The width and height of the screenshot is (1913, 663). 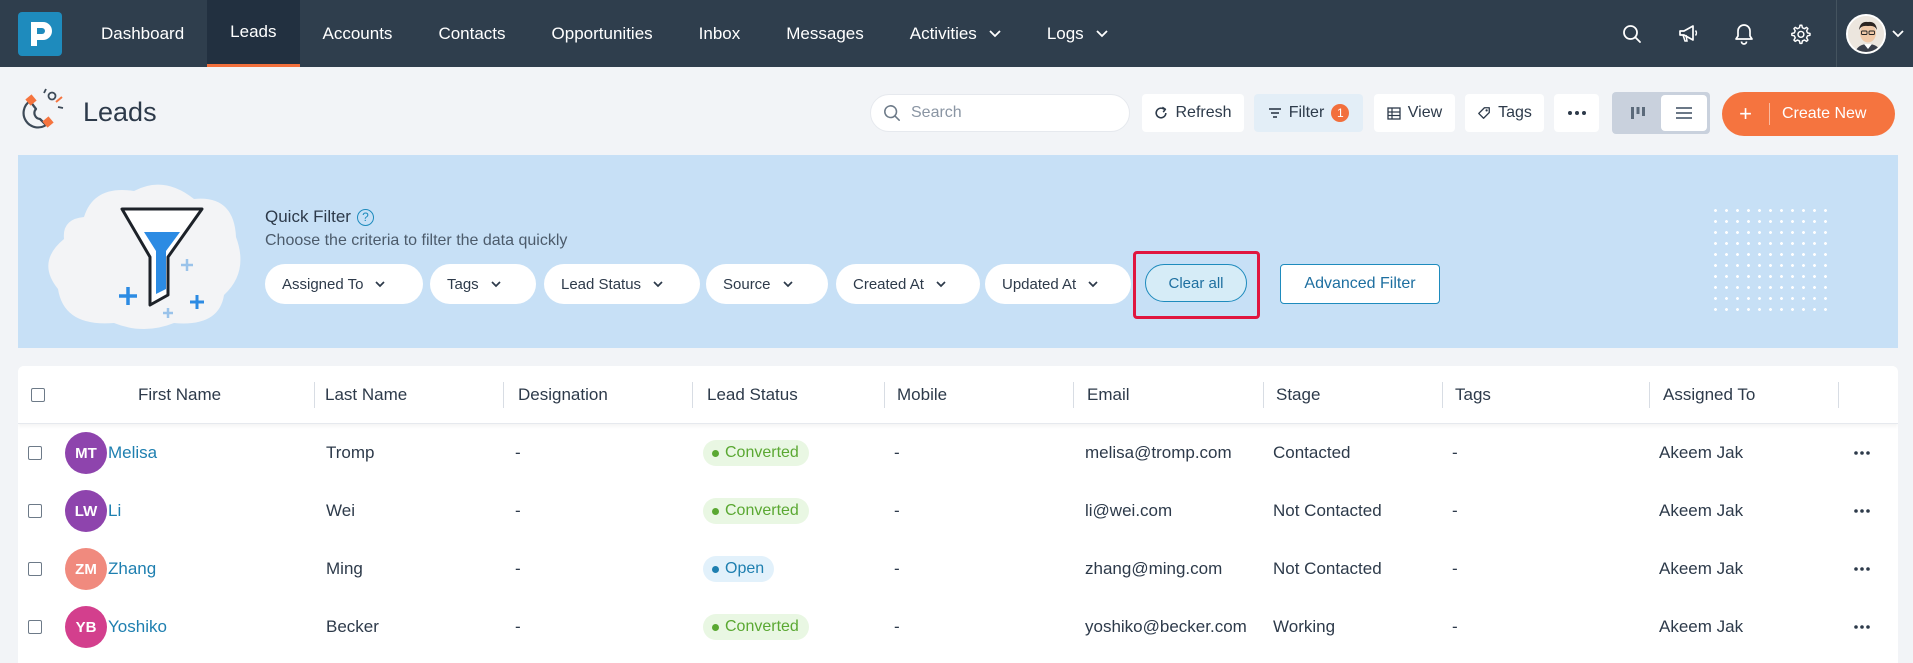 I want to click on row-checkbox-cell, so click(x=35, y=627).